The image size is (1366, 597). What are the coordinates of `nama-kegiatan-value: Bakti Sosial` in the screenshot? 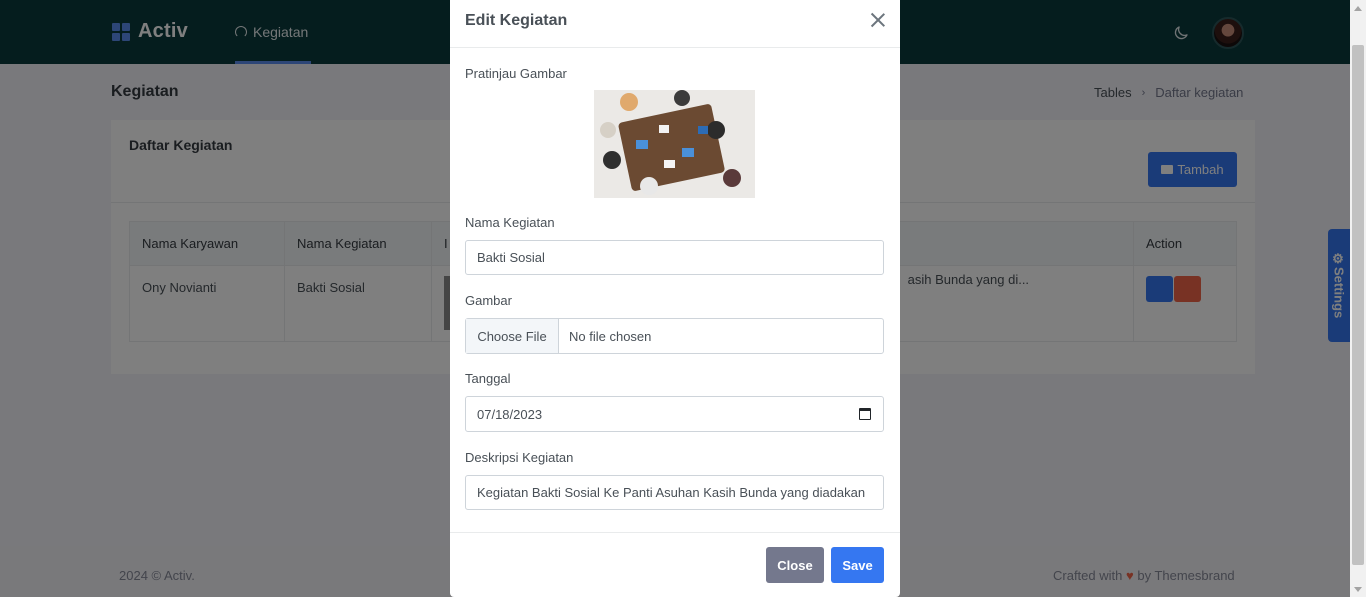 It's located at (511, 257).